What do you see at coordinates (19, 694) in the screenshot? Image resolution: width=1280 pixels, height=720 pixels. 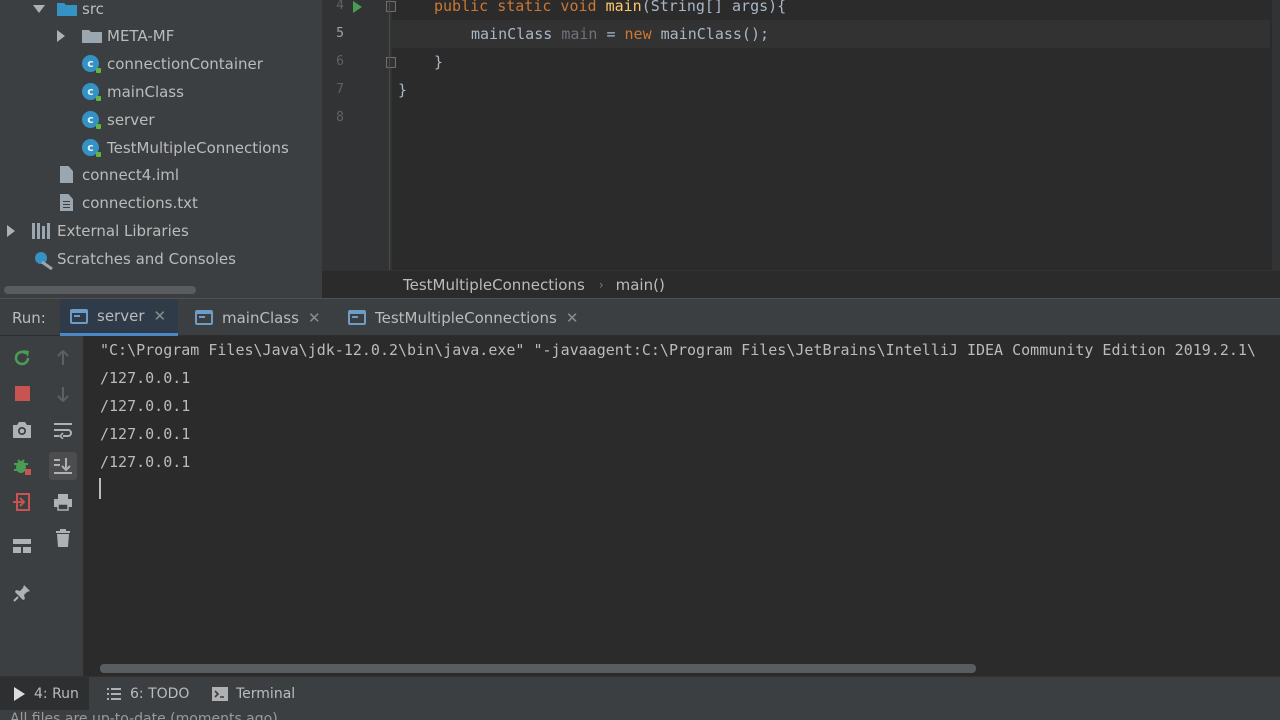 I see `play-icon` at bounding box center [19, 694].